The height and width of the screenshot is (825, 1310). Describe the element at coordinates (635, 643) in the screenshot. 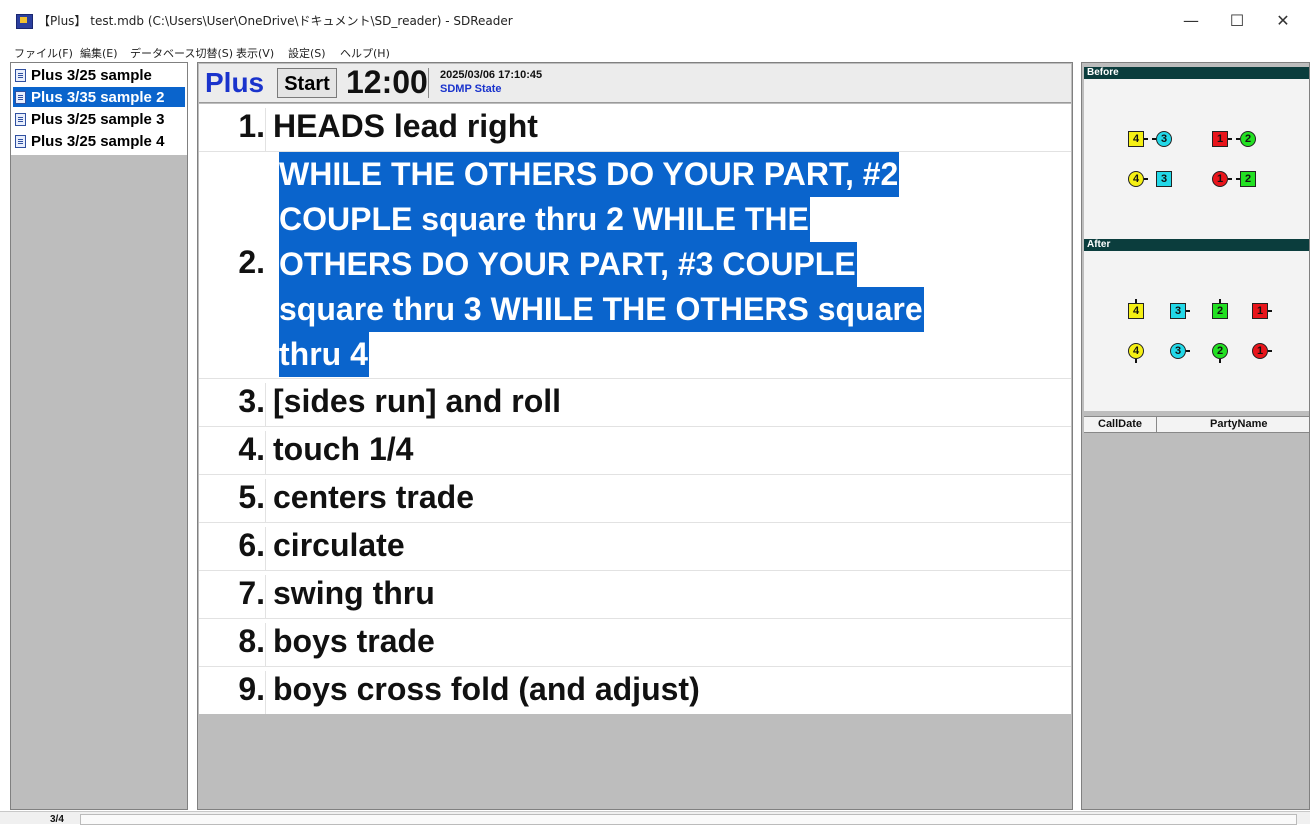

I see `call-row: 8. boys trade` at that location.